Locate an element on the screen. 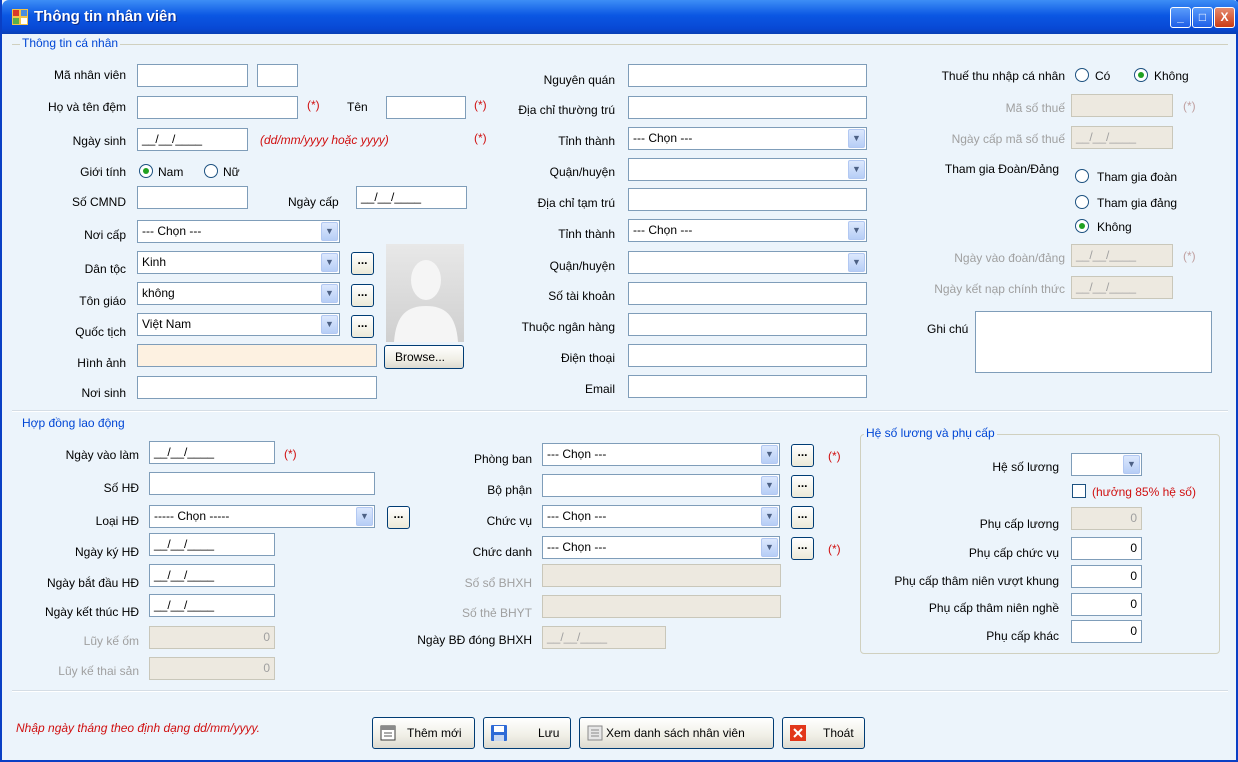  firstname-input is located at coordinates (426, 107).